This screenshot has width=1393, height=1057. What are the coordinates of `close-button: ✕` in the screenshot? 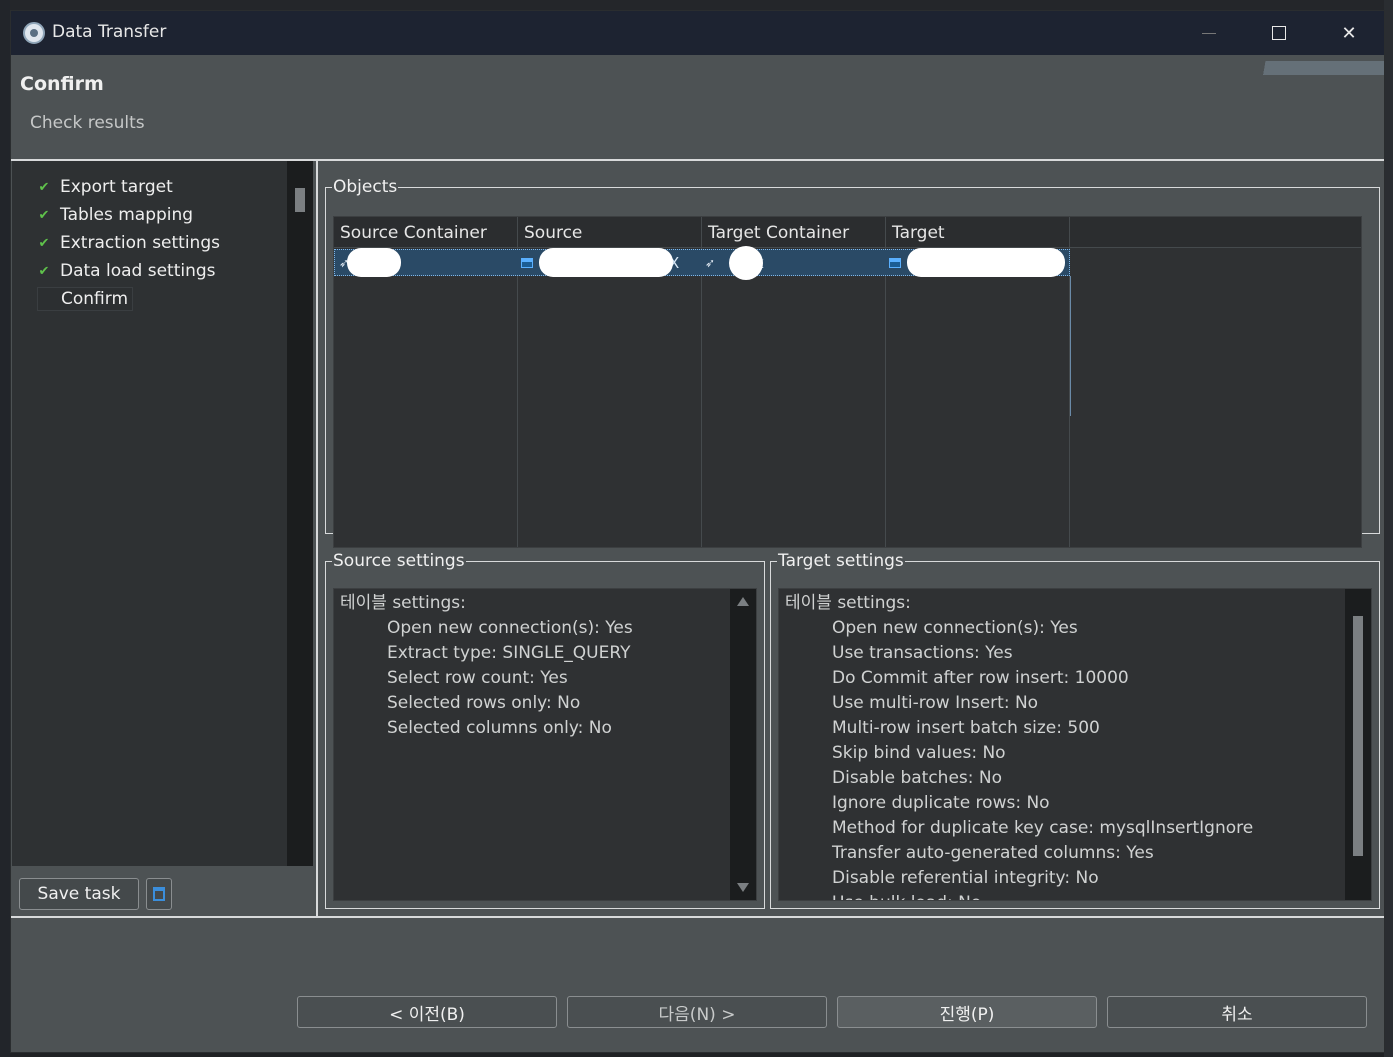 It's located at (1349, 33).